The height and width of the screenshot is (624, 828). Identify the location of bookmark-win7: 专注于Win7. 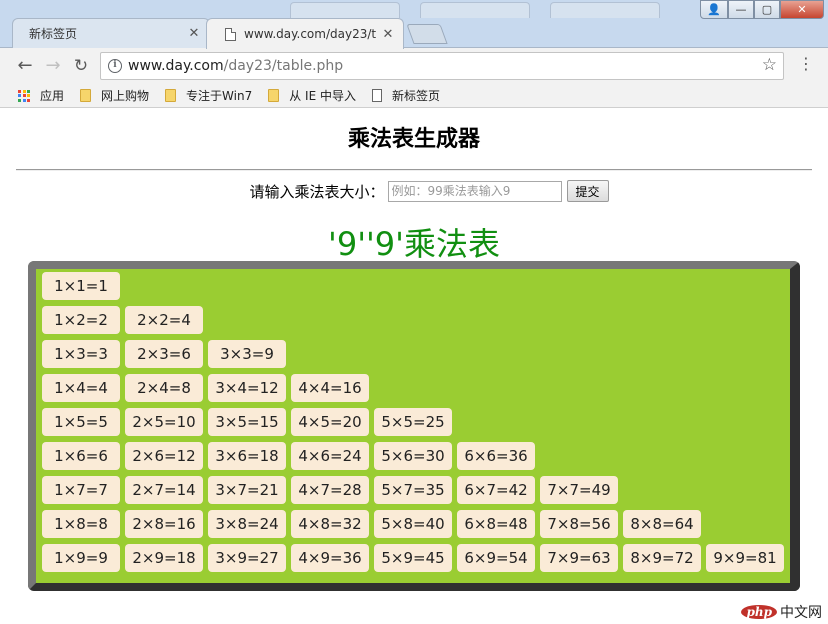
(208, 95).